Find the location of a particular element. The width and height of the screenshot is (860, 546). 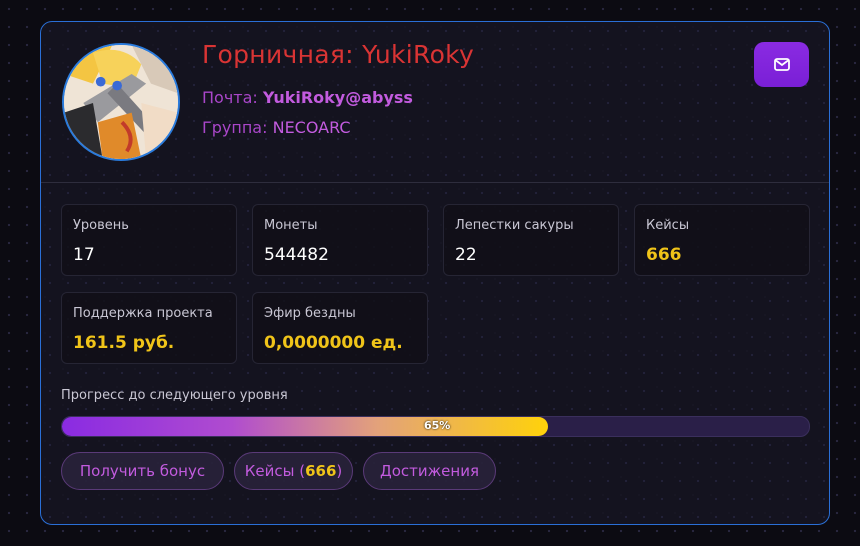

cases-prefix: Кейсы ( is located at coordinates (275, 471).